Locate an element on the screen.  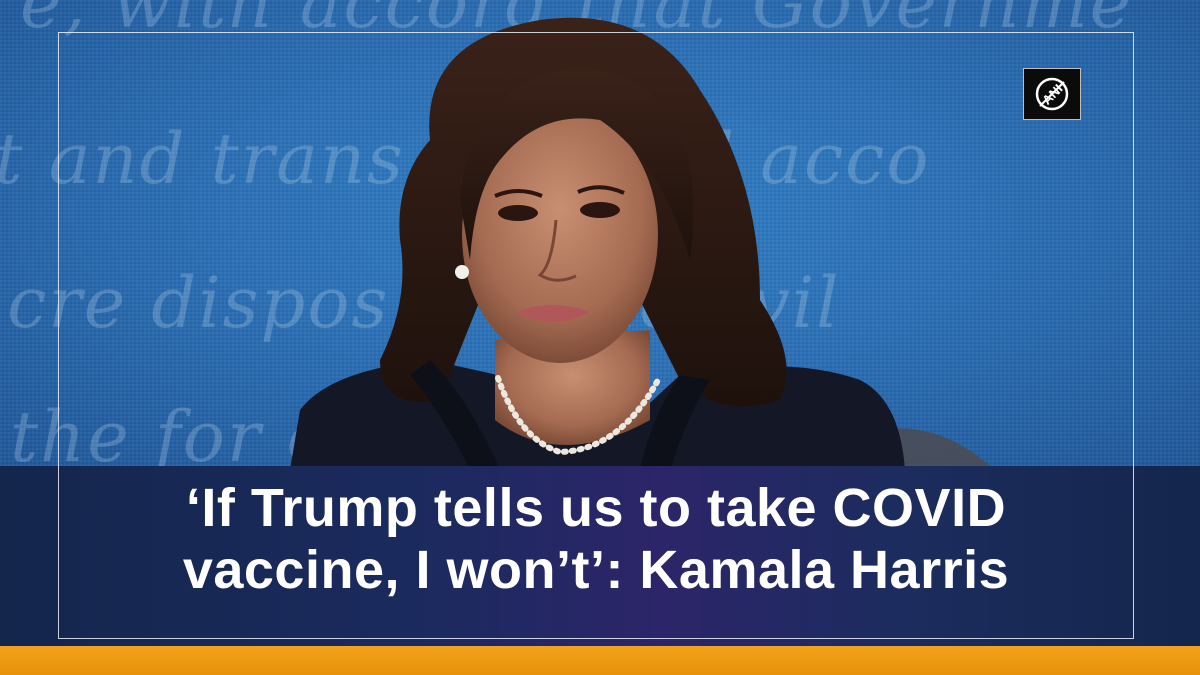
ani-logo: ANI is located at coordinates (1052, 94).